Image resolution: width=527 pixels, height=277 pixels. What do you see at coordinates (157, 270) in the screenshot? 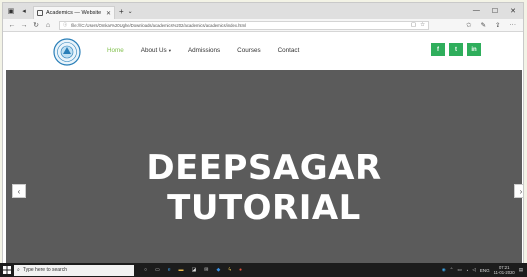
I see `task-view-icon: ▭` at bounding box center [157, 270].